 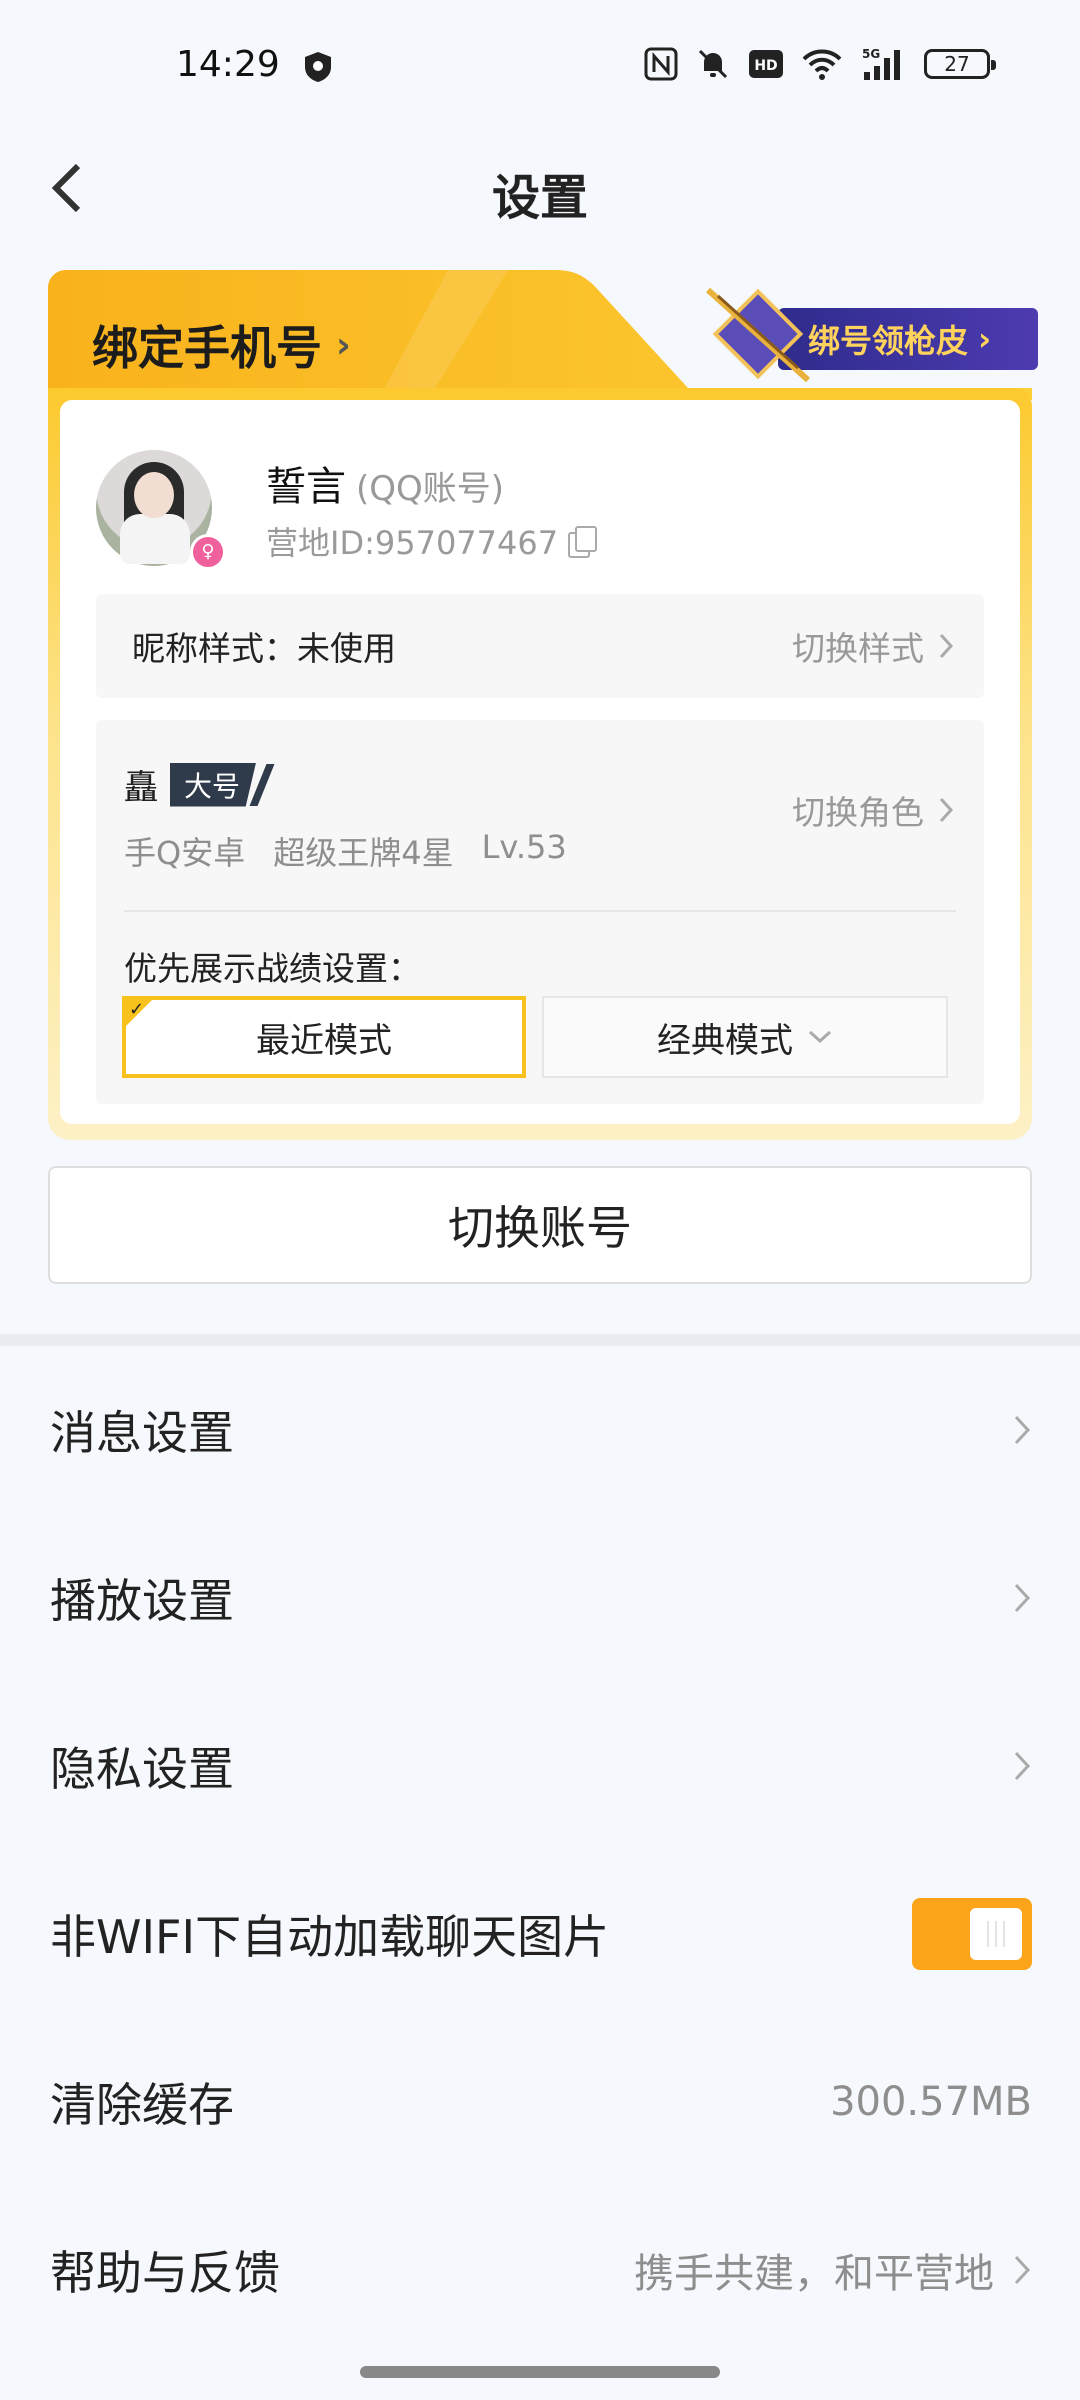 I want to click on status-bar: 14:29 HD 5G 27, so click(x=540, y=65).